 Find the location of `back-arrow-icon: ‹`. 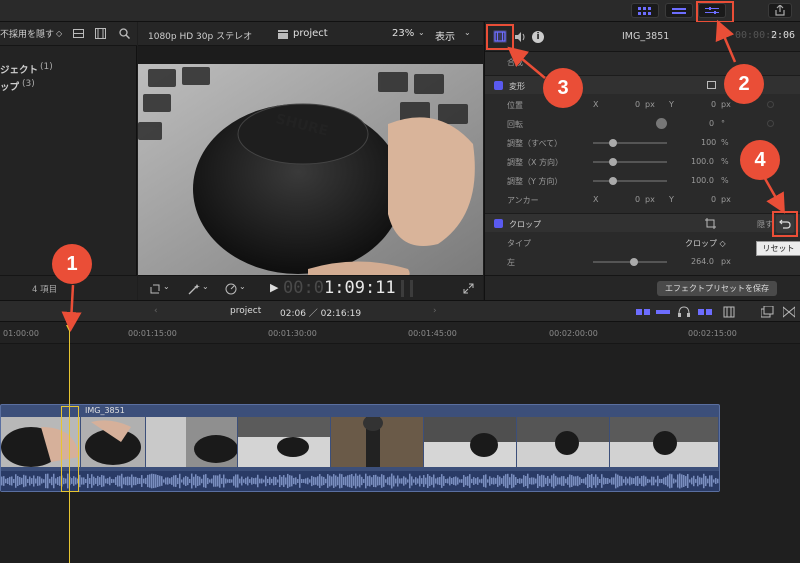

back-arrow-icon: ‹ is located at coordinates (156, 311).